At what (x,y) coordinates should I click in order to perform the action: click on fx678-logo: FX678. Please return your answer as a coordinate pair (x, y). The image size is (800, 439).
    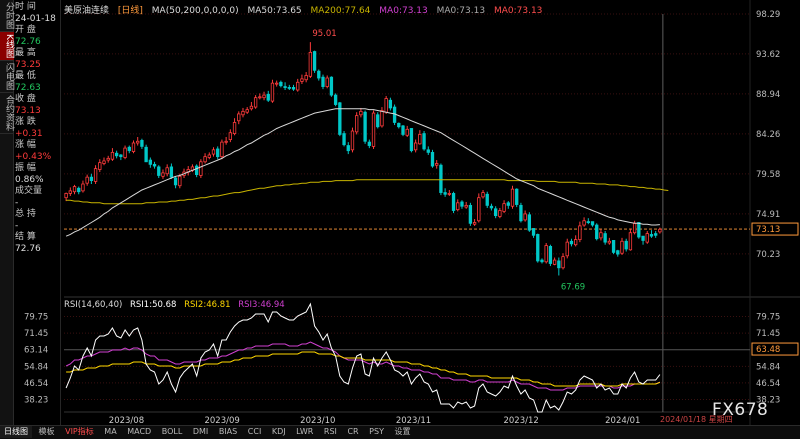
    Looking at the image, I should click on (740, 410).